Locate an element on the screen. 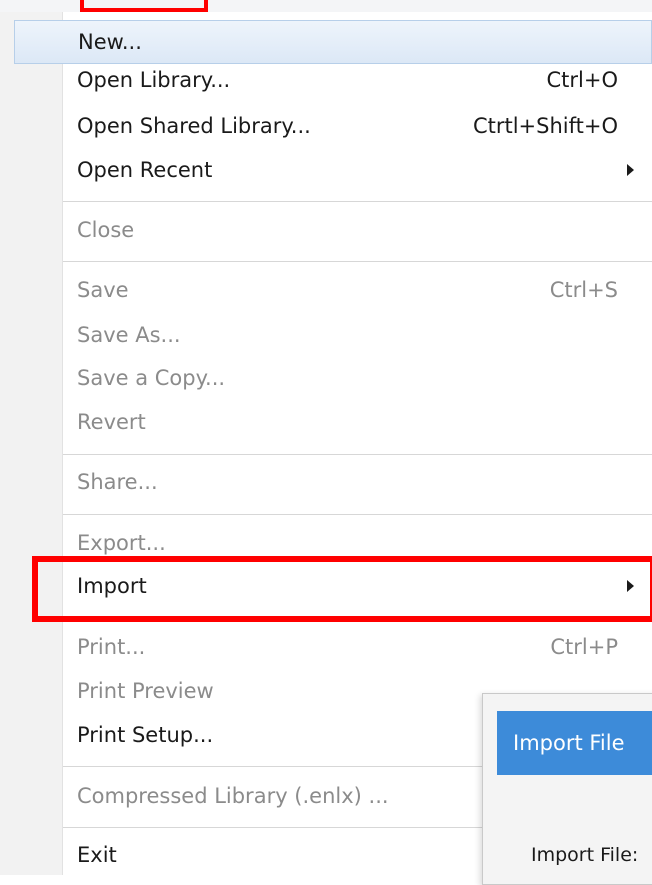 The height and width of the screenshot is (885, 652). menu-item-shortcut: Ctrl+S is located at coordinates (583, 290).